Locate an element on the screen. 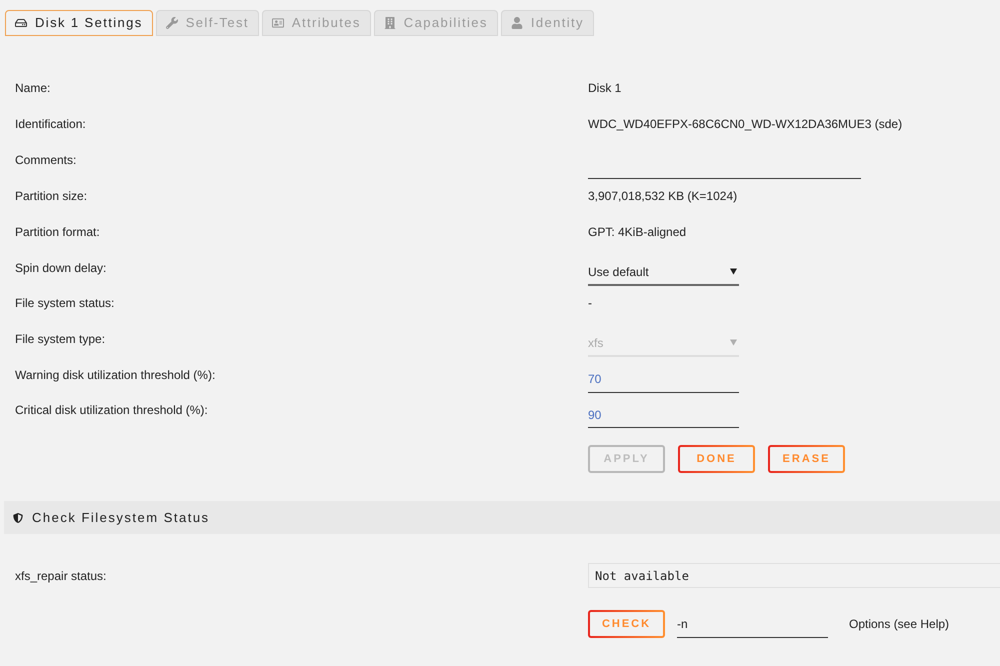 Image resolution: width=1000 pixels, height=666 pixels. action-button: ERASE is located at coordinates (806, 459).